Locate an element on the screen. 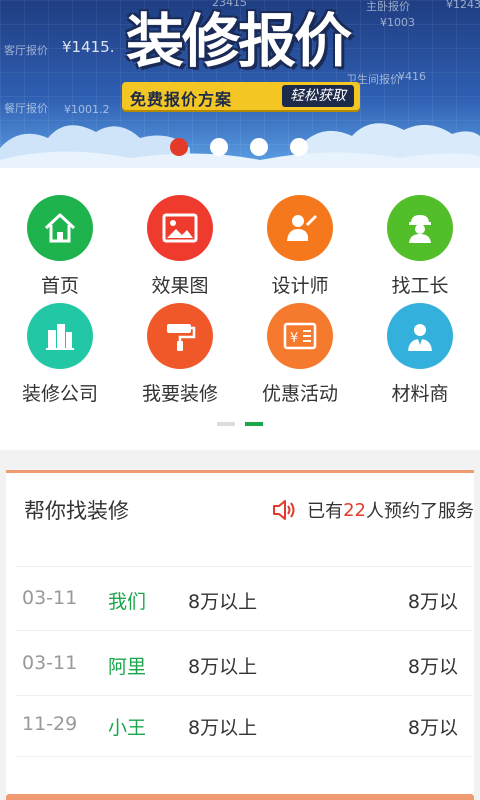 This screenshot has height=800, width=480. category-promotions: ¥ 优惠活动 is located at coordinates (300, 354).